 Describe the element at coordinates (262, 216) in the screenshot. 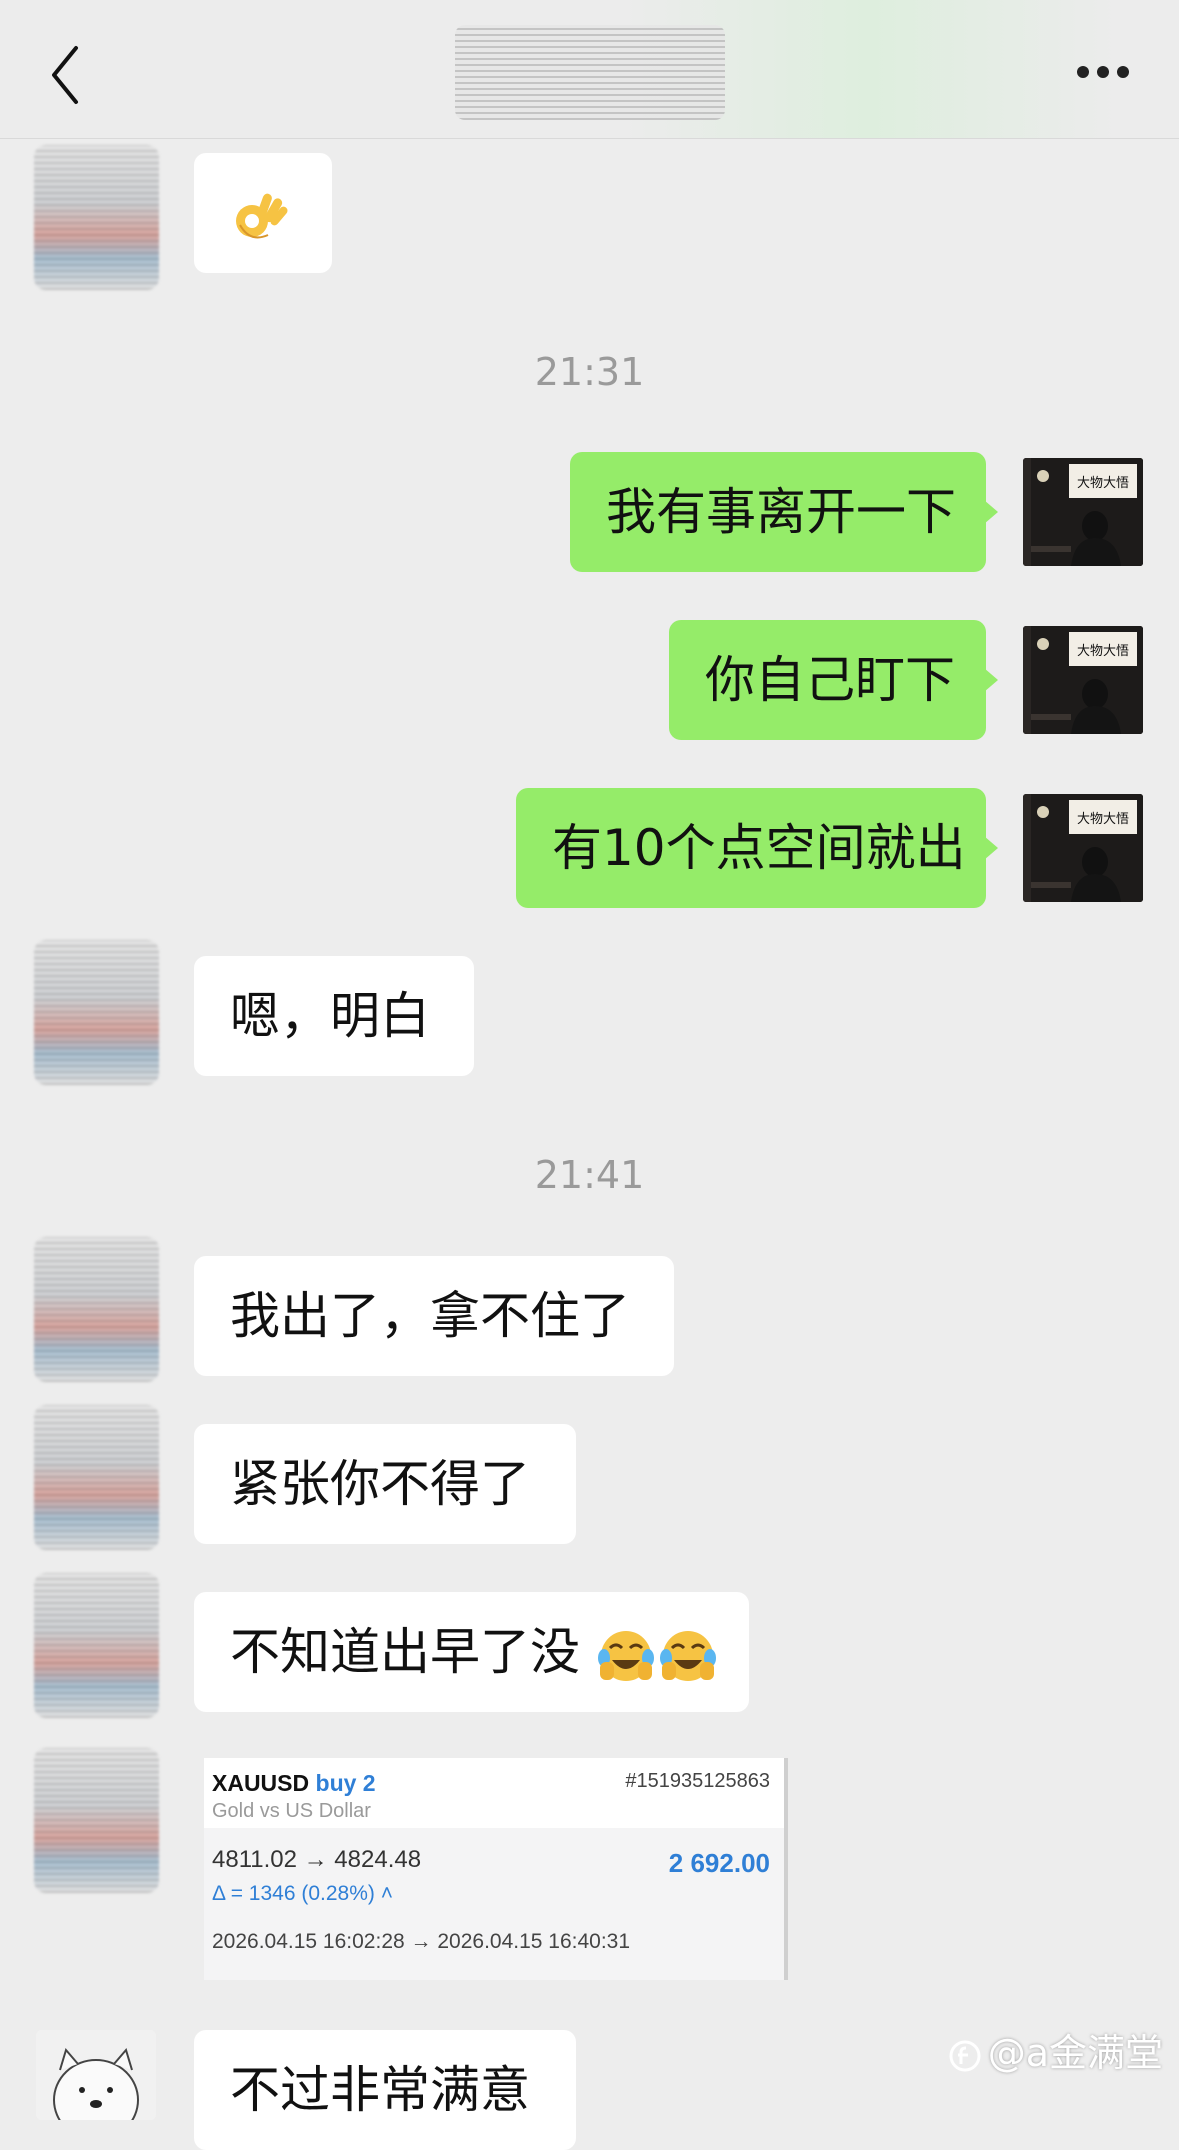

I see `ok-hand-emoji` at that location.